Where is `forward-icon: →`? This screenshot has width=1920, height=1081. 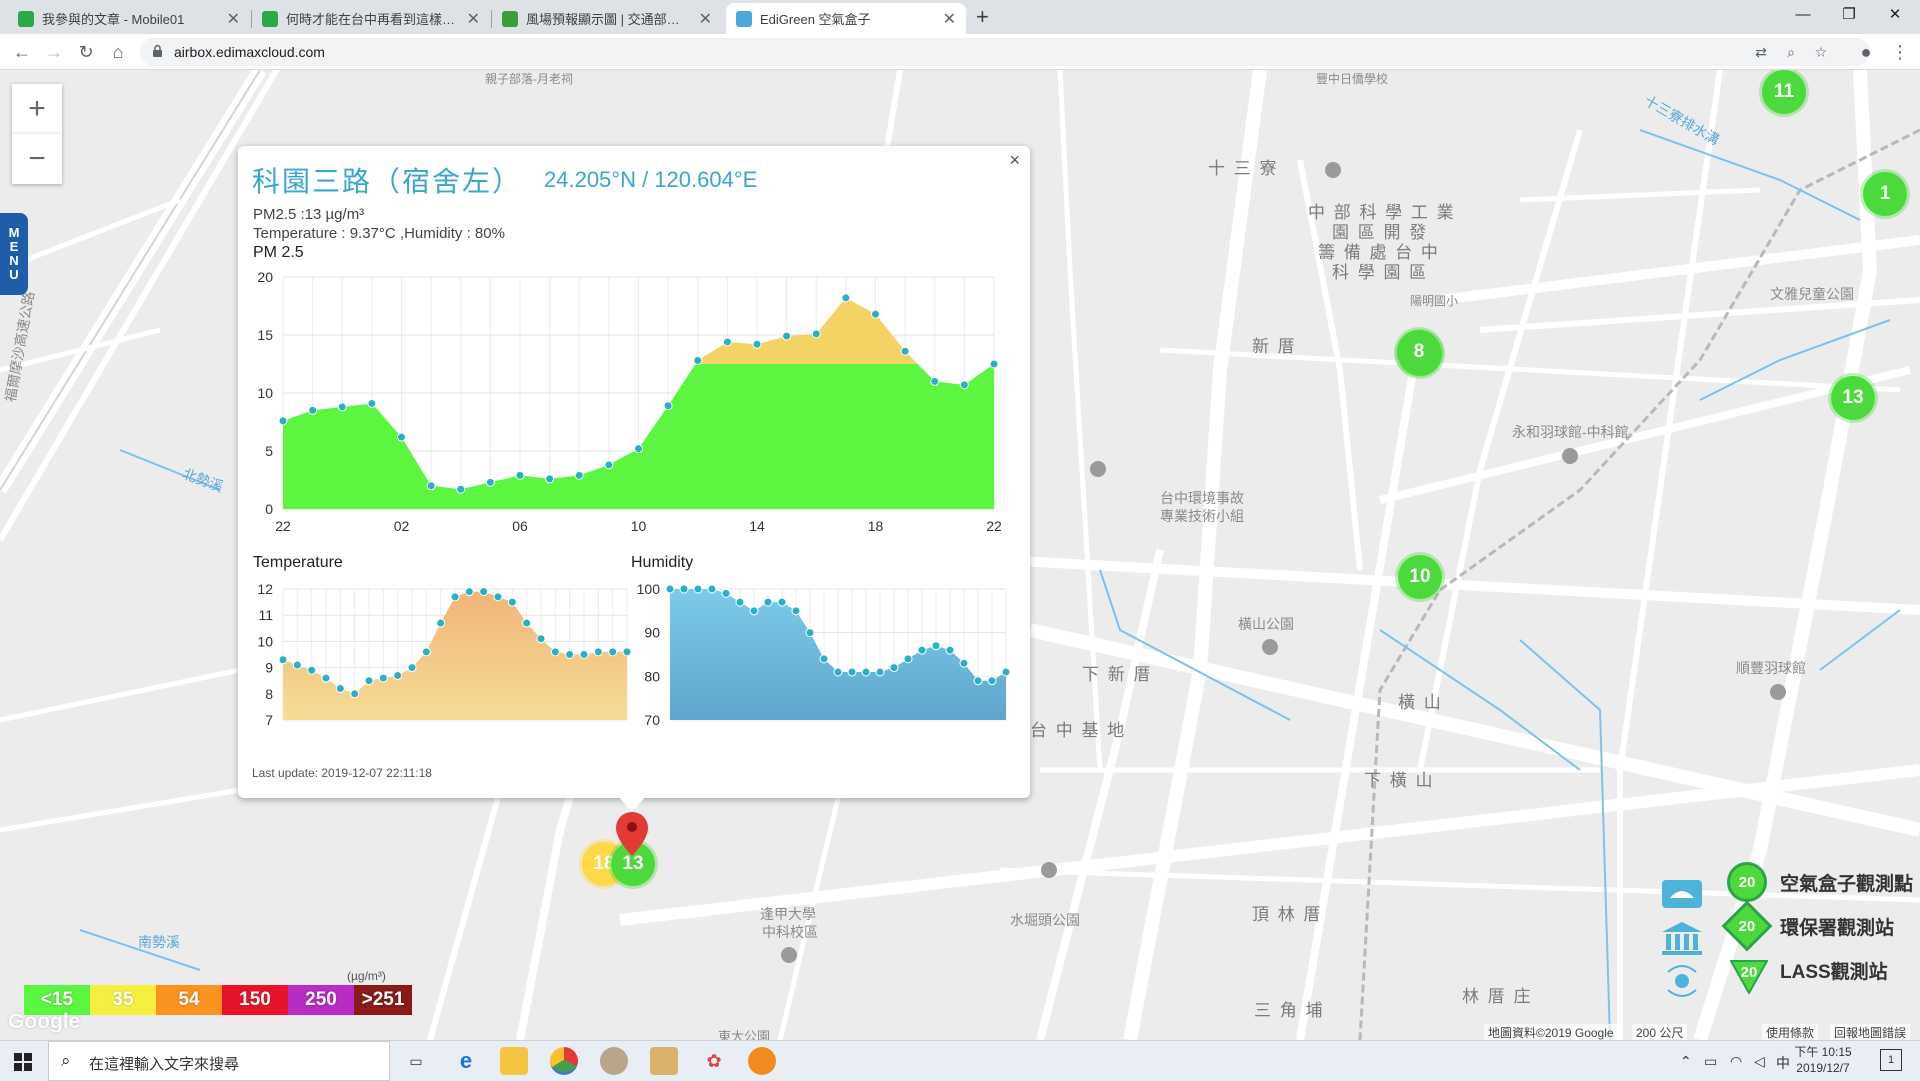 forward-icon: → is located at coordinates (54, 52).